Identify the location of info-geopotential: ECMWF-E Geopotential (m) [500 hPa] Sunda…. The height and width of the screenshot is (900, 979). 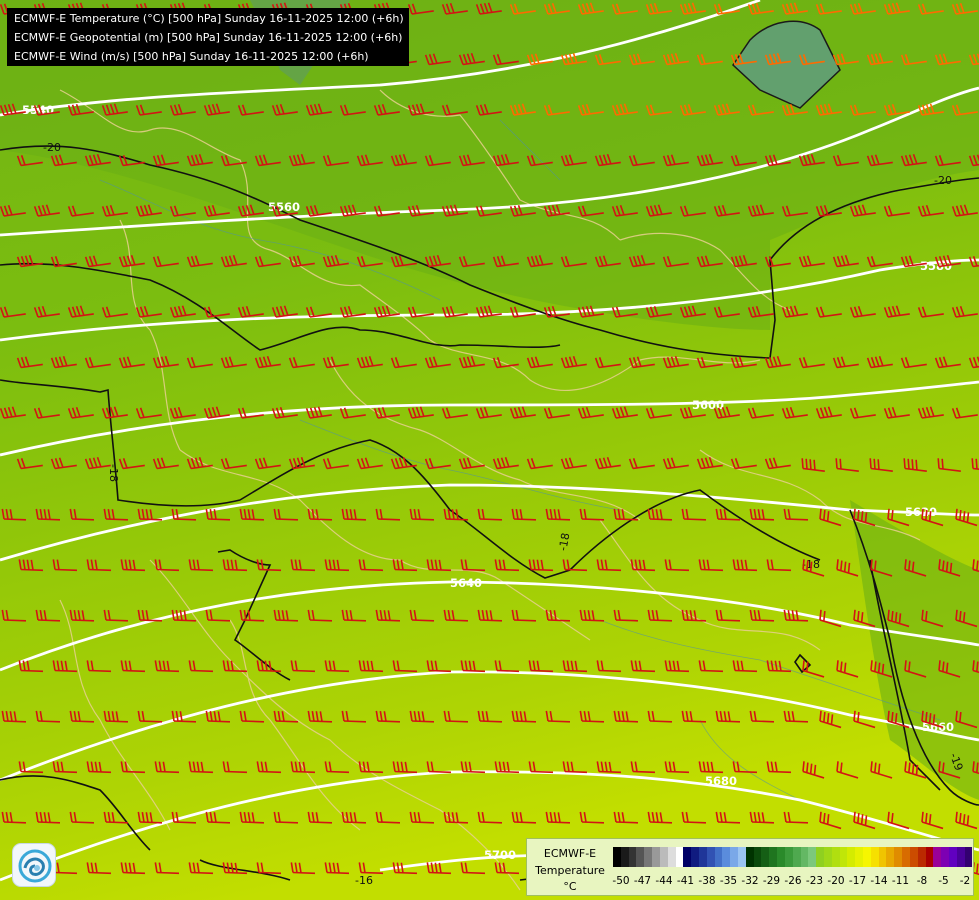
(208, 37).